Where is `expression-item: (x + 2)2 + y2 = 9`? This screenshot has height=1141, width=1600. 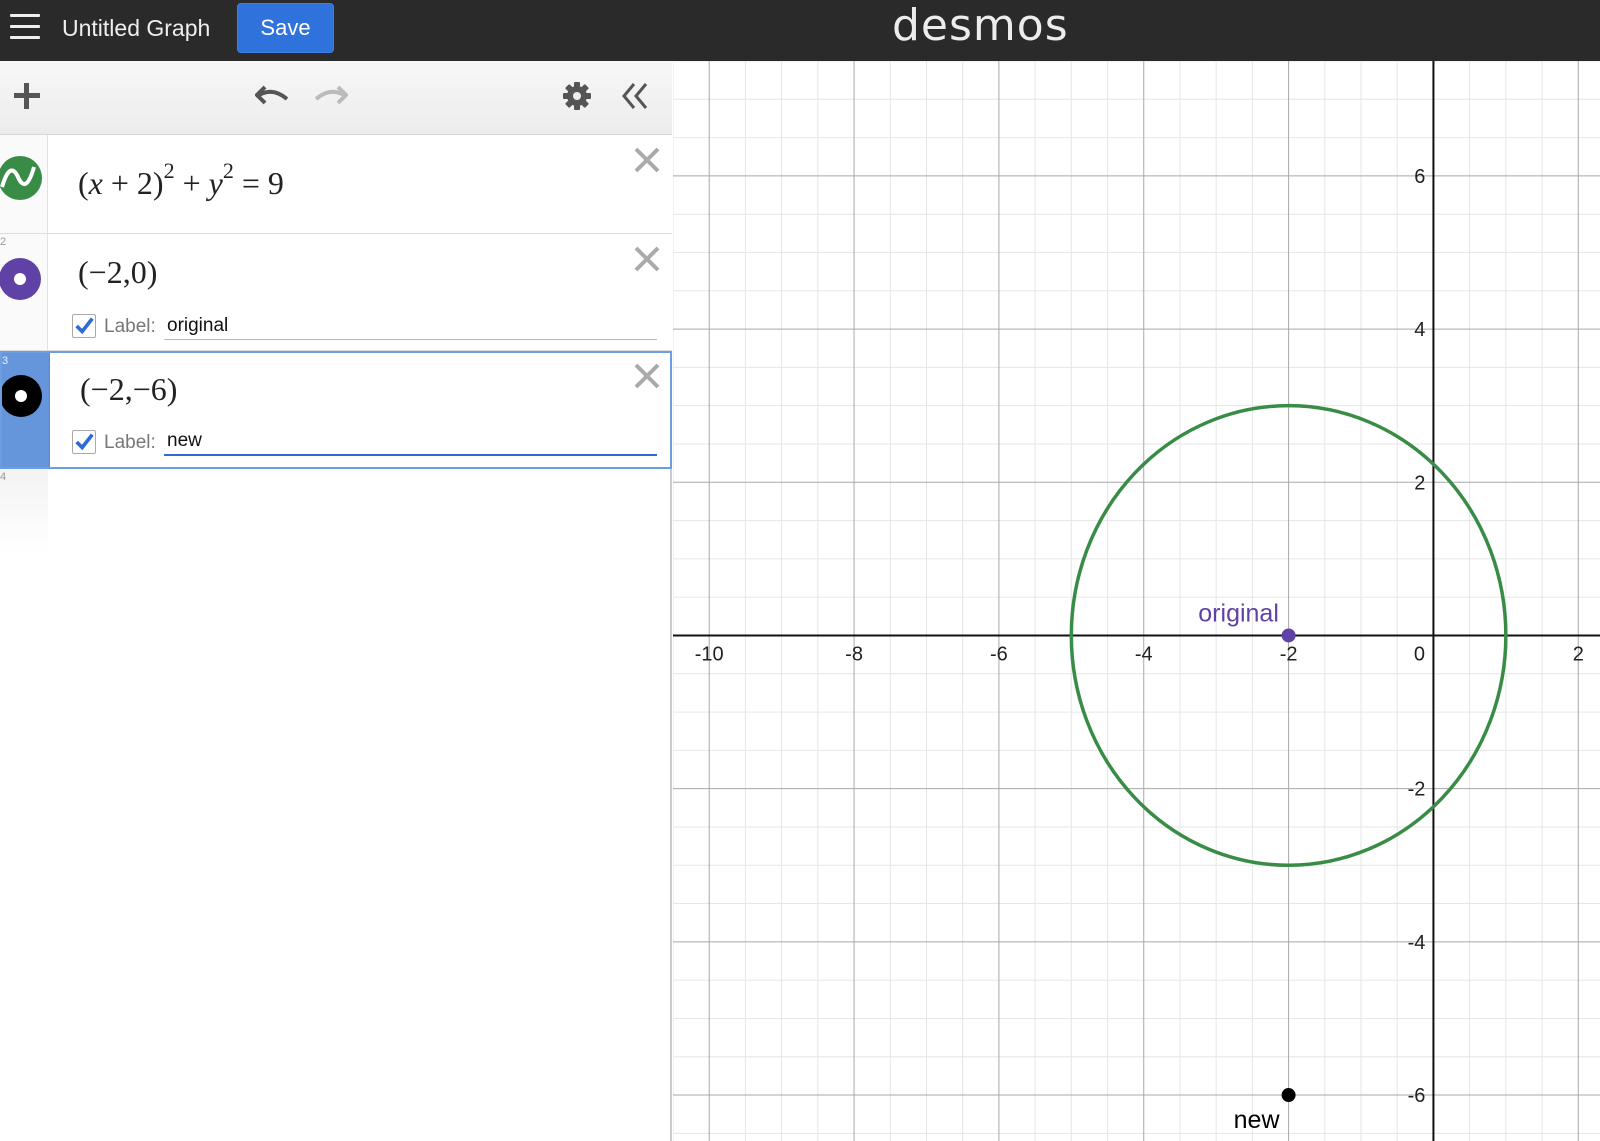
expression-item: (x + 2)2 + y2 = 9 is located at coordinates (336, 184).